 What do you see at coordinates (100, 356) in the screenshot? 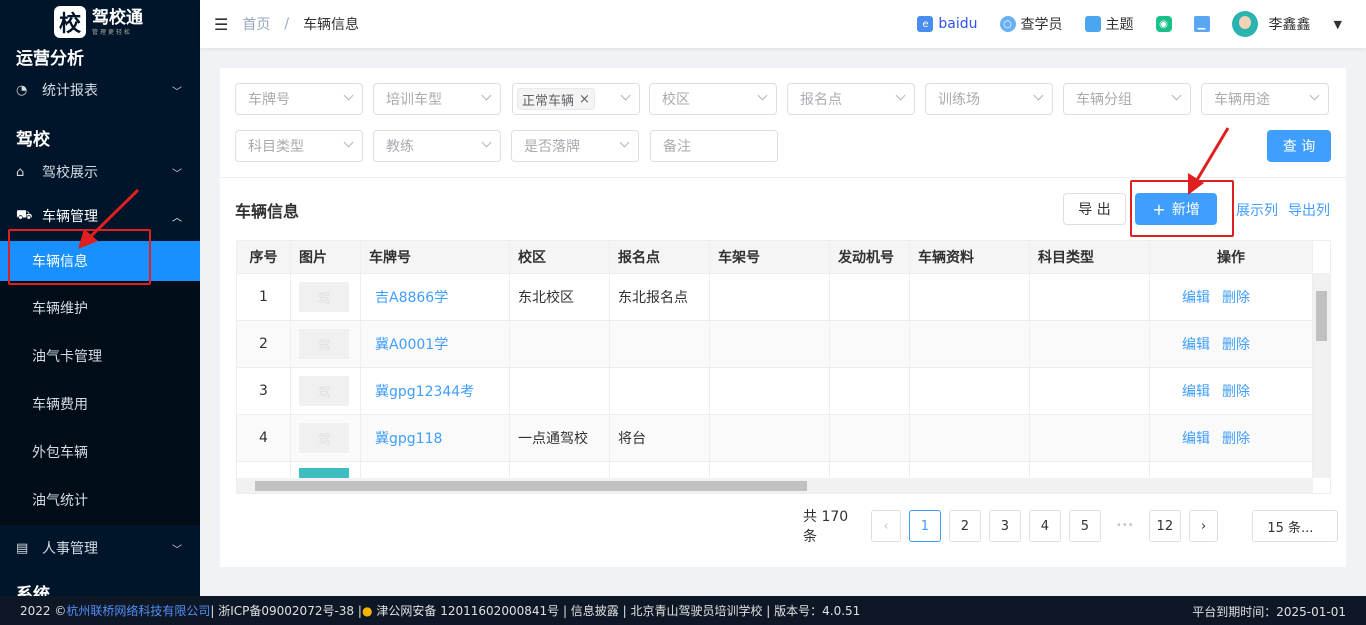
I see `submenu-fuel-card: 油气卡管理` at bounding box center [100, 356].